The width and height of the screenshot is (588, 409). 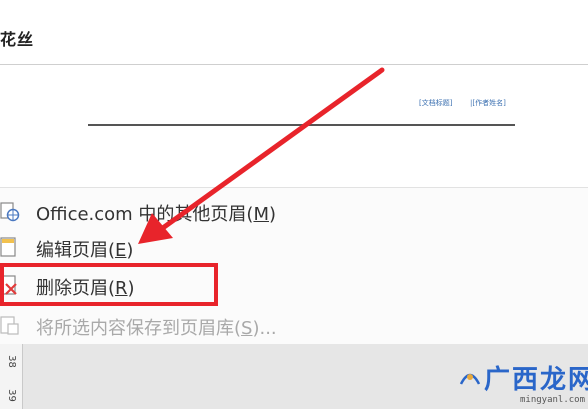 What do you see at coordinates (301, 125) in the screenshot?
I see `header-rule-line` at bounding box center [301, 125].